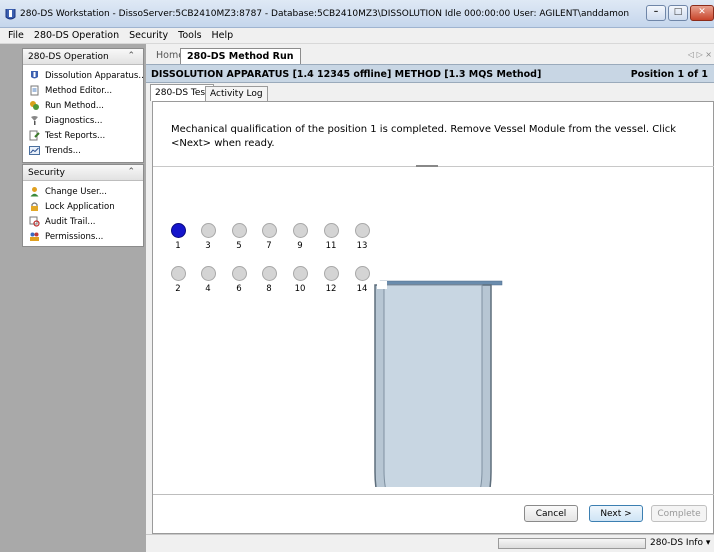 This screenshot has width=714, height=552. Describe the element at coordinates (223, 35) in the screenshot. I see `menu-help: Help` at that location.